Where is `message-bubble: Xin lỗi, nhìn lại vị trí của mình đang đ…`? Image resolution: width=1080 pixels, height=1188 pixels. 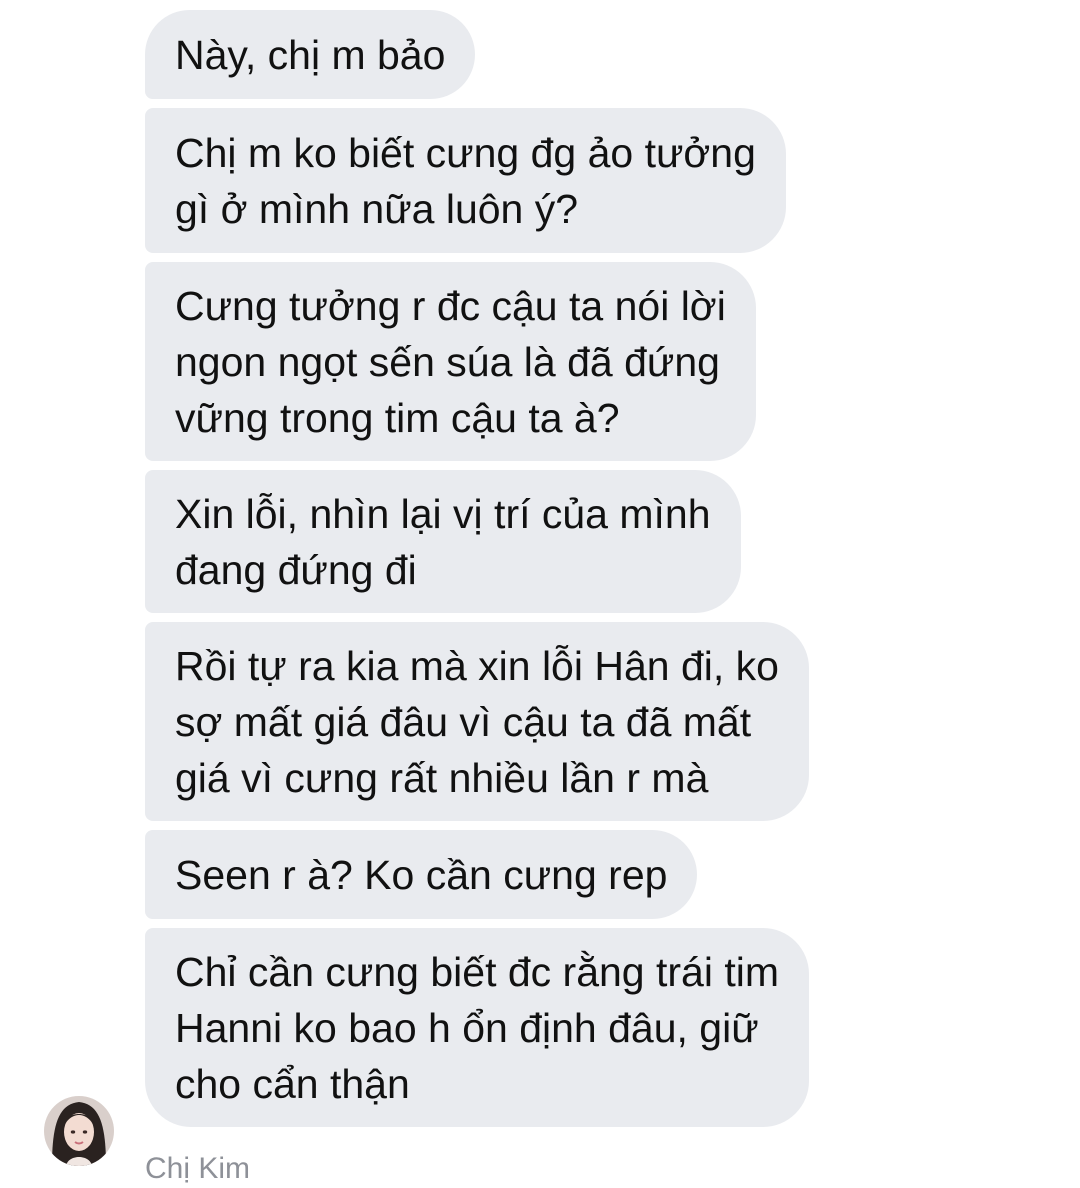
message-bubble: Xin lỗi, nhìn lại vị trí của mình đang đ… is located at coordinates (443, 541).